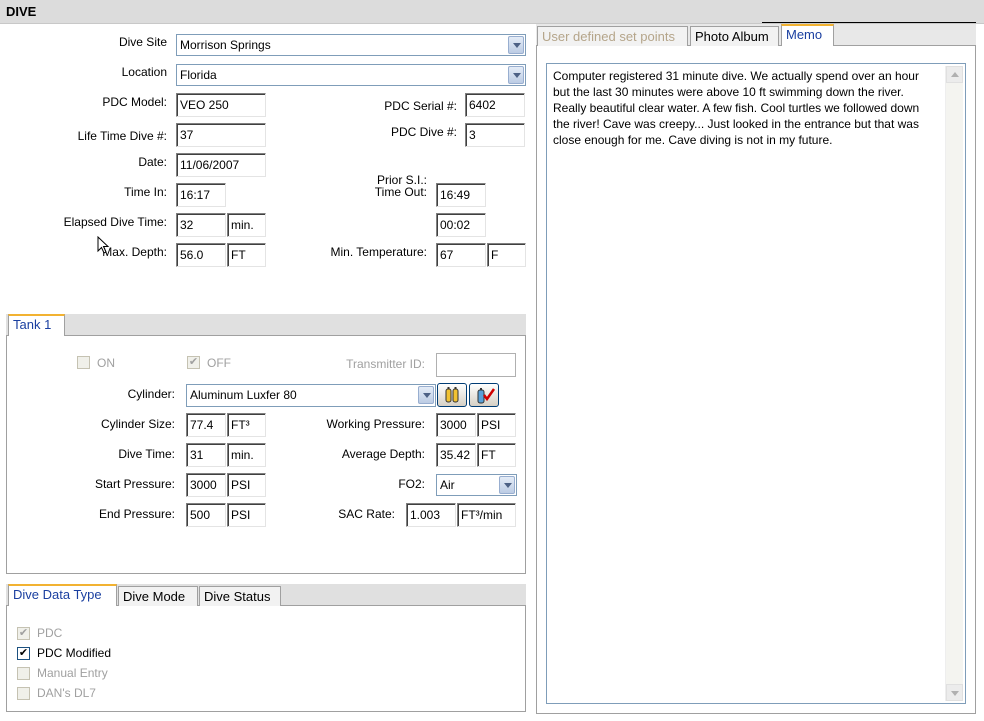  Describe the element at coordinates (206, 515) in the screenshot. I see `end-pressure-field: 500` at that location.